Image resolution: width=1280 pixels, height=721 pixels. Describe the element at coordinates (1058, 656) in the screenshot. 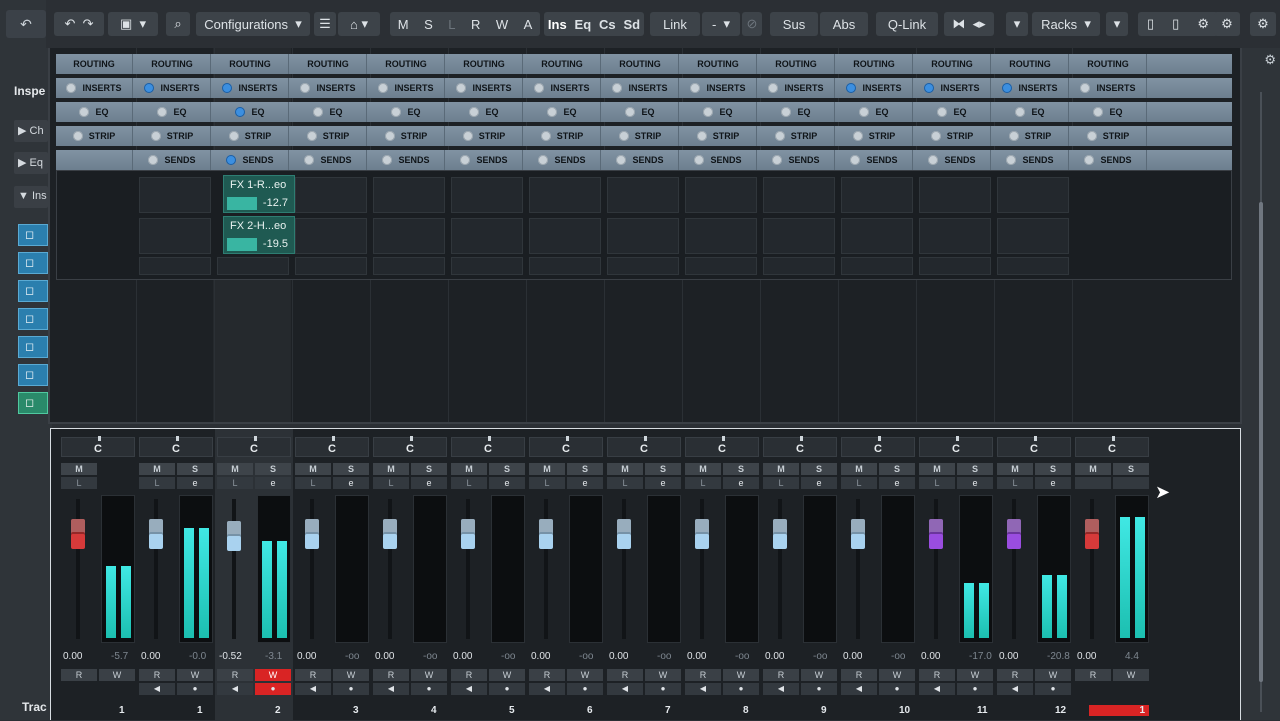

I see `peak-value: -20.8` at that location.